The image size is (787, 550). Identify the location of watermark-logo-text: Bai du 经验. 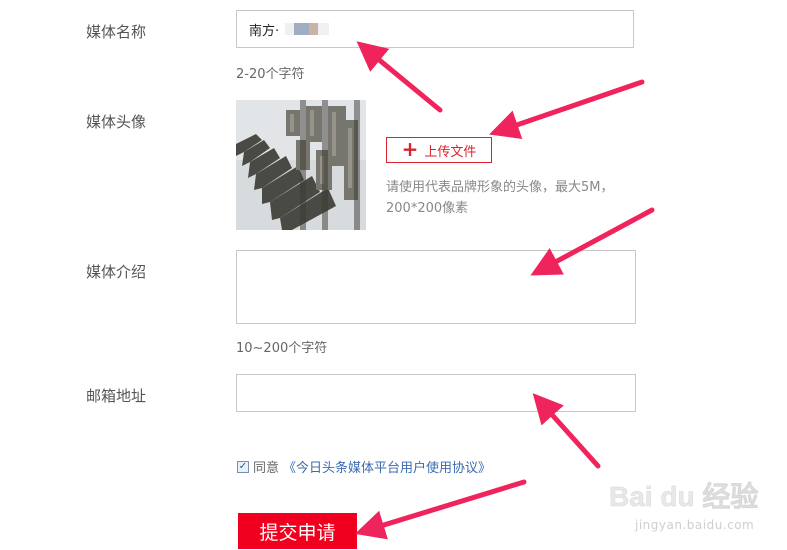
(683, 496).